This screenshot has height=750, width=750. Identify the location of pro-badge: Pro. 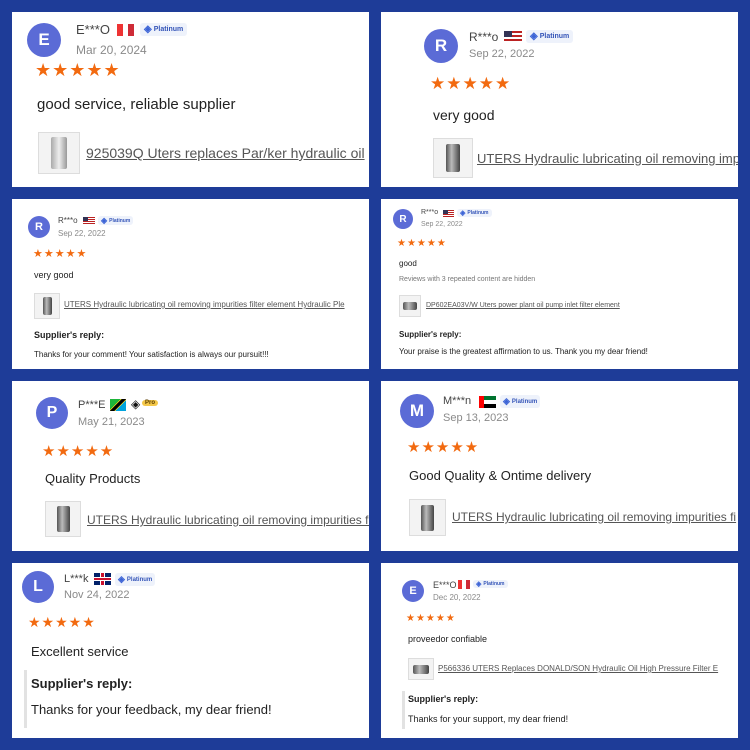
(150, 403).